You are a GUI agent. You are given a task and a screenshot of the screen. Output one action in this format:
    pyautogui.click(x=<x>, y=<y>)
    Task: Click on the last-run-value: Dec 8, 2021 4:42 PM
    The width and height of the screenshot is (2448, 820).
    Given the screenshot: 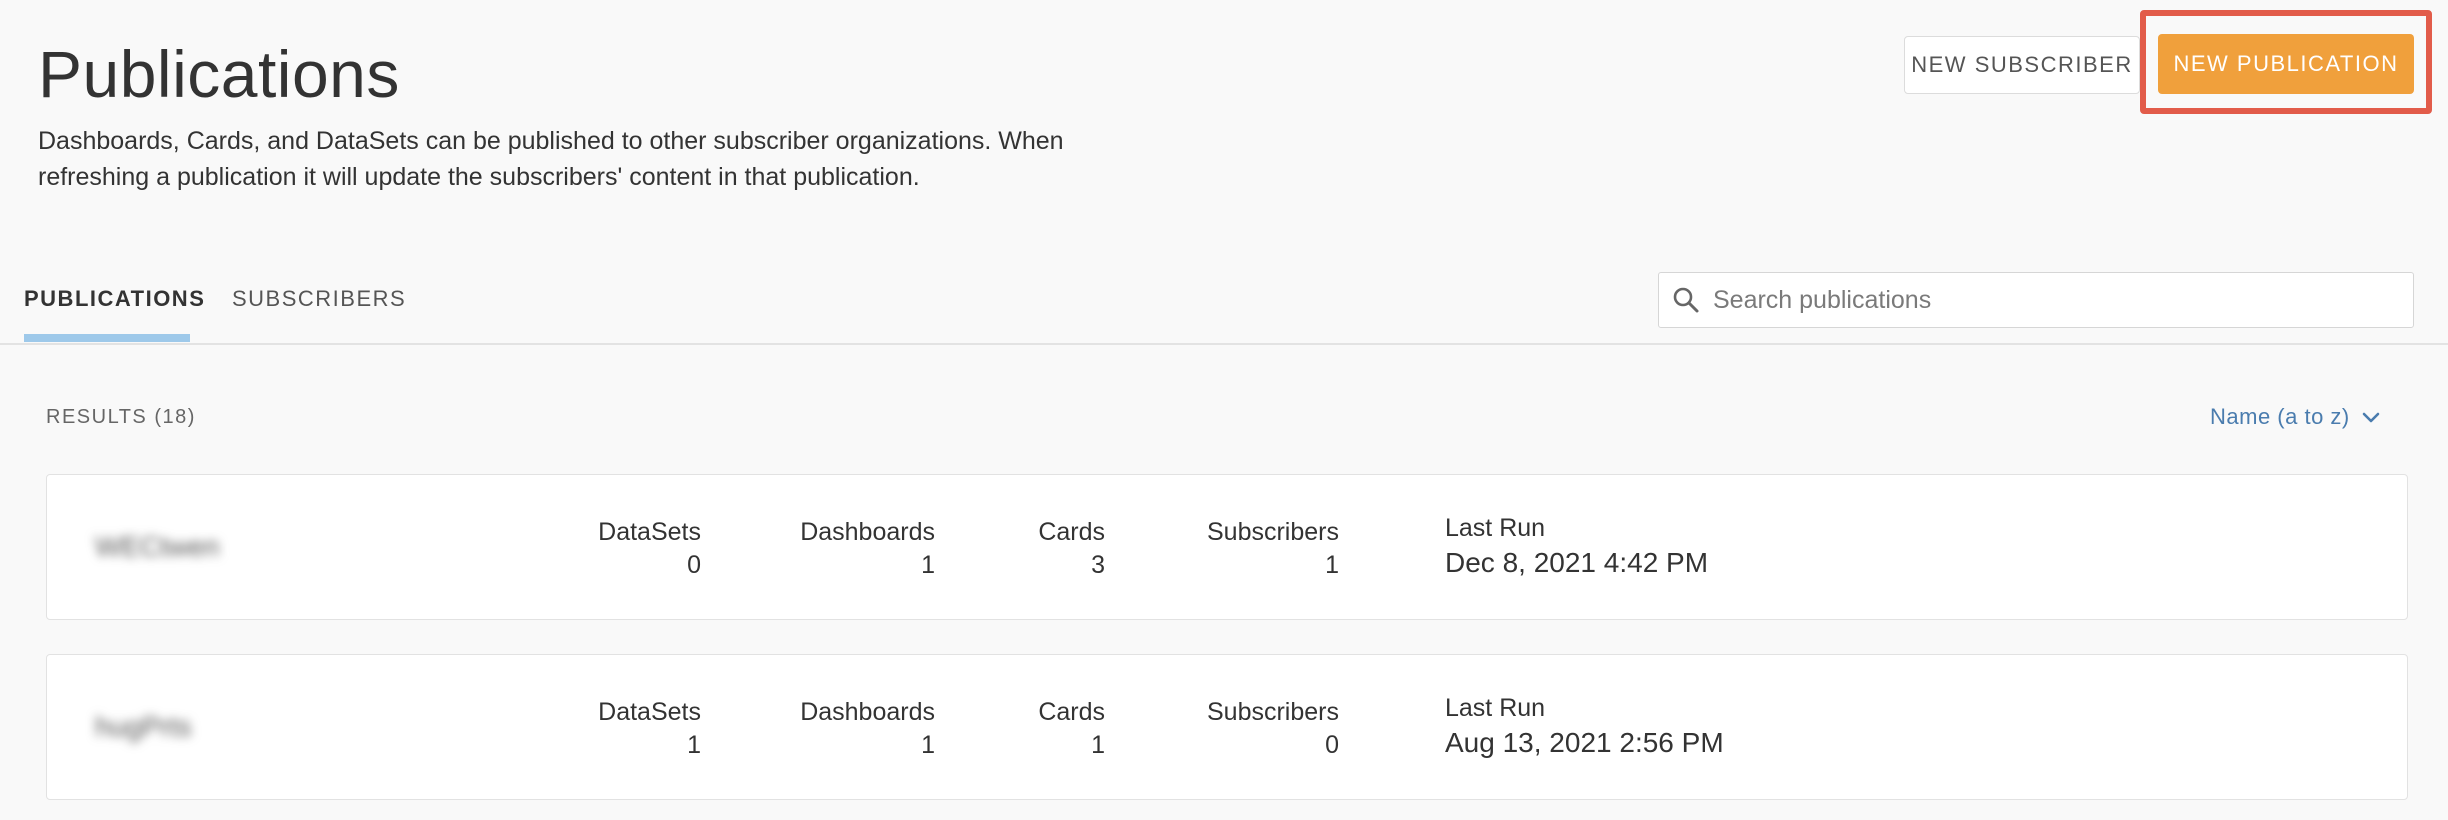 What is the action you would take?
    pyautogui.click(x=1577, y=562)
    